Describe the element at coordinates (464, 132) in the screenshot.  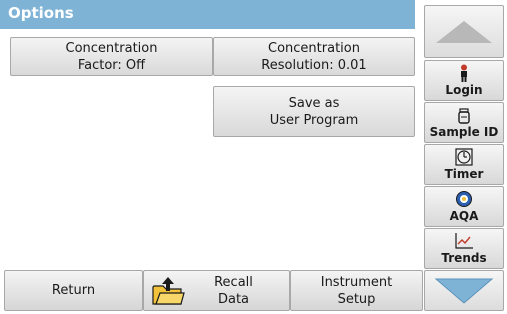
I see `sample-id-label: Sample ID` at that location.